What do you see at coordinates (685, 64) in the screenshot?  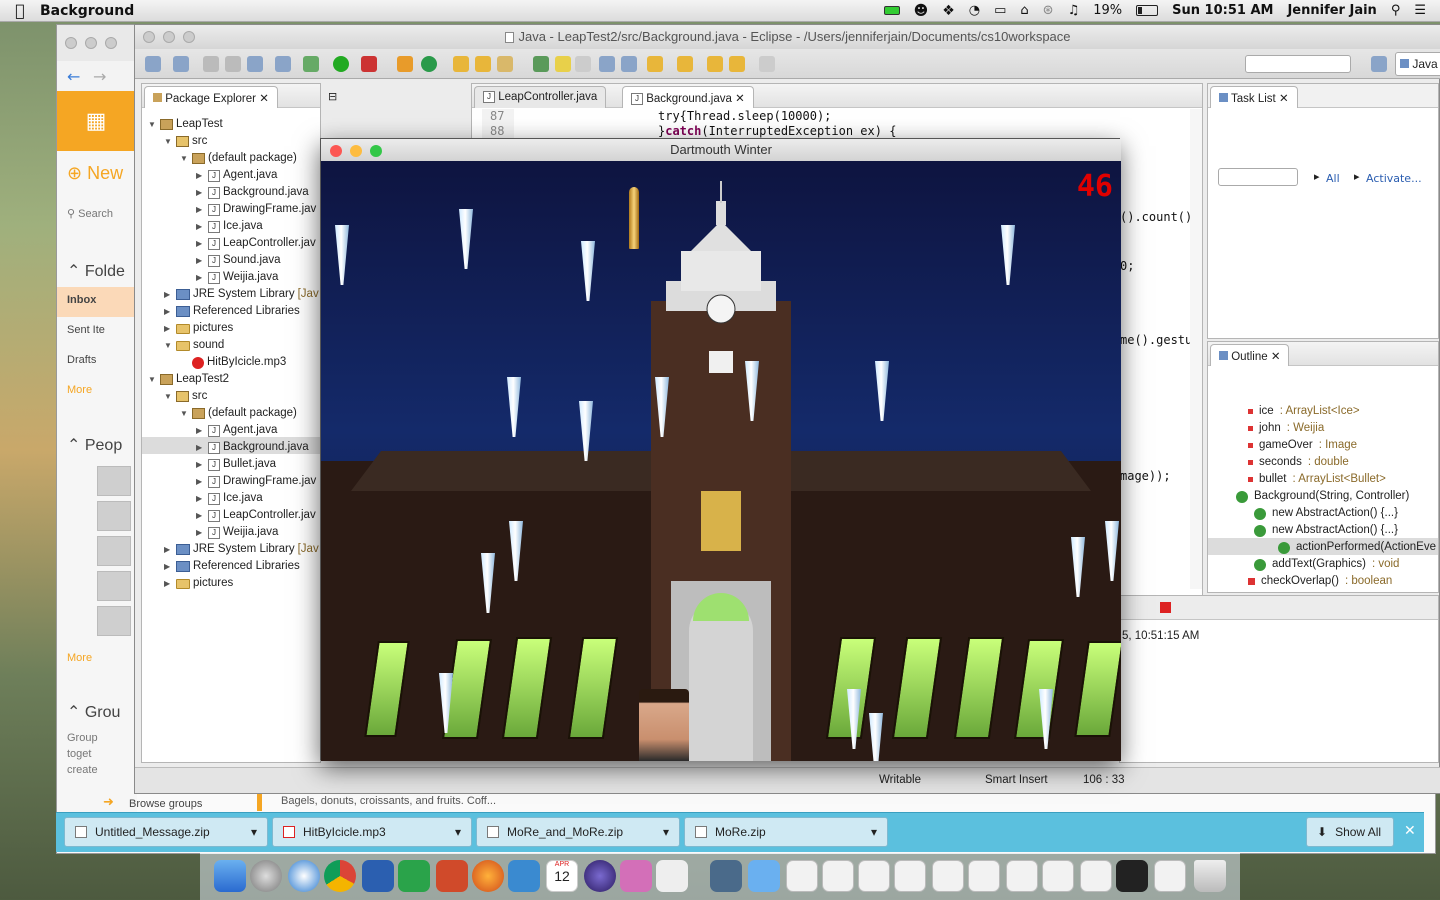 I see `prev-annotation-icon` at bounding box center [685, 64].